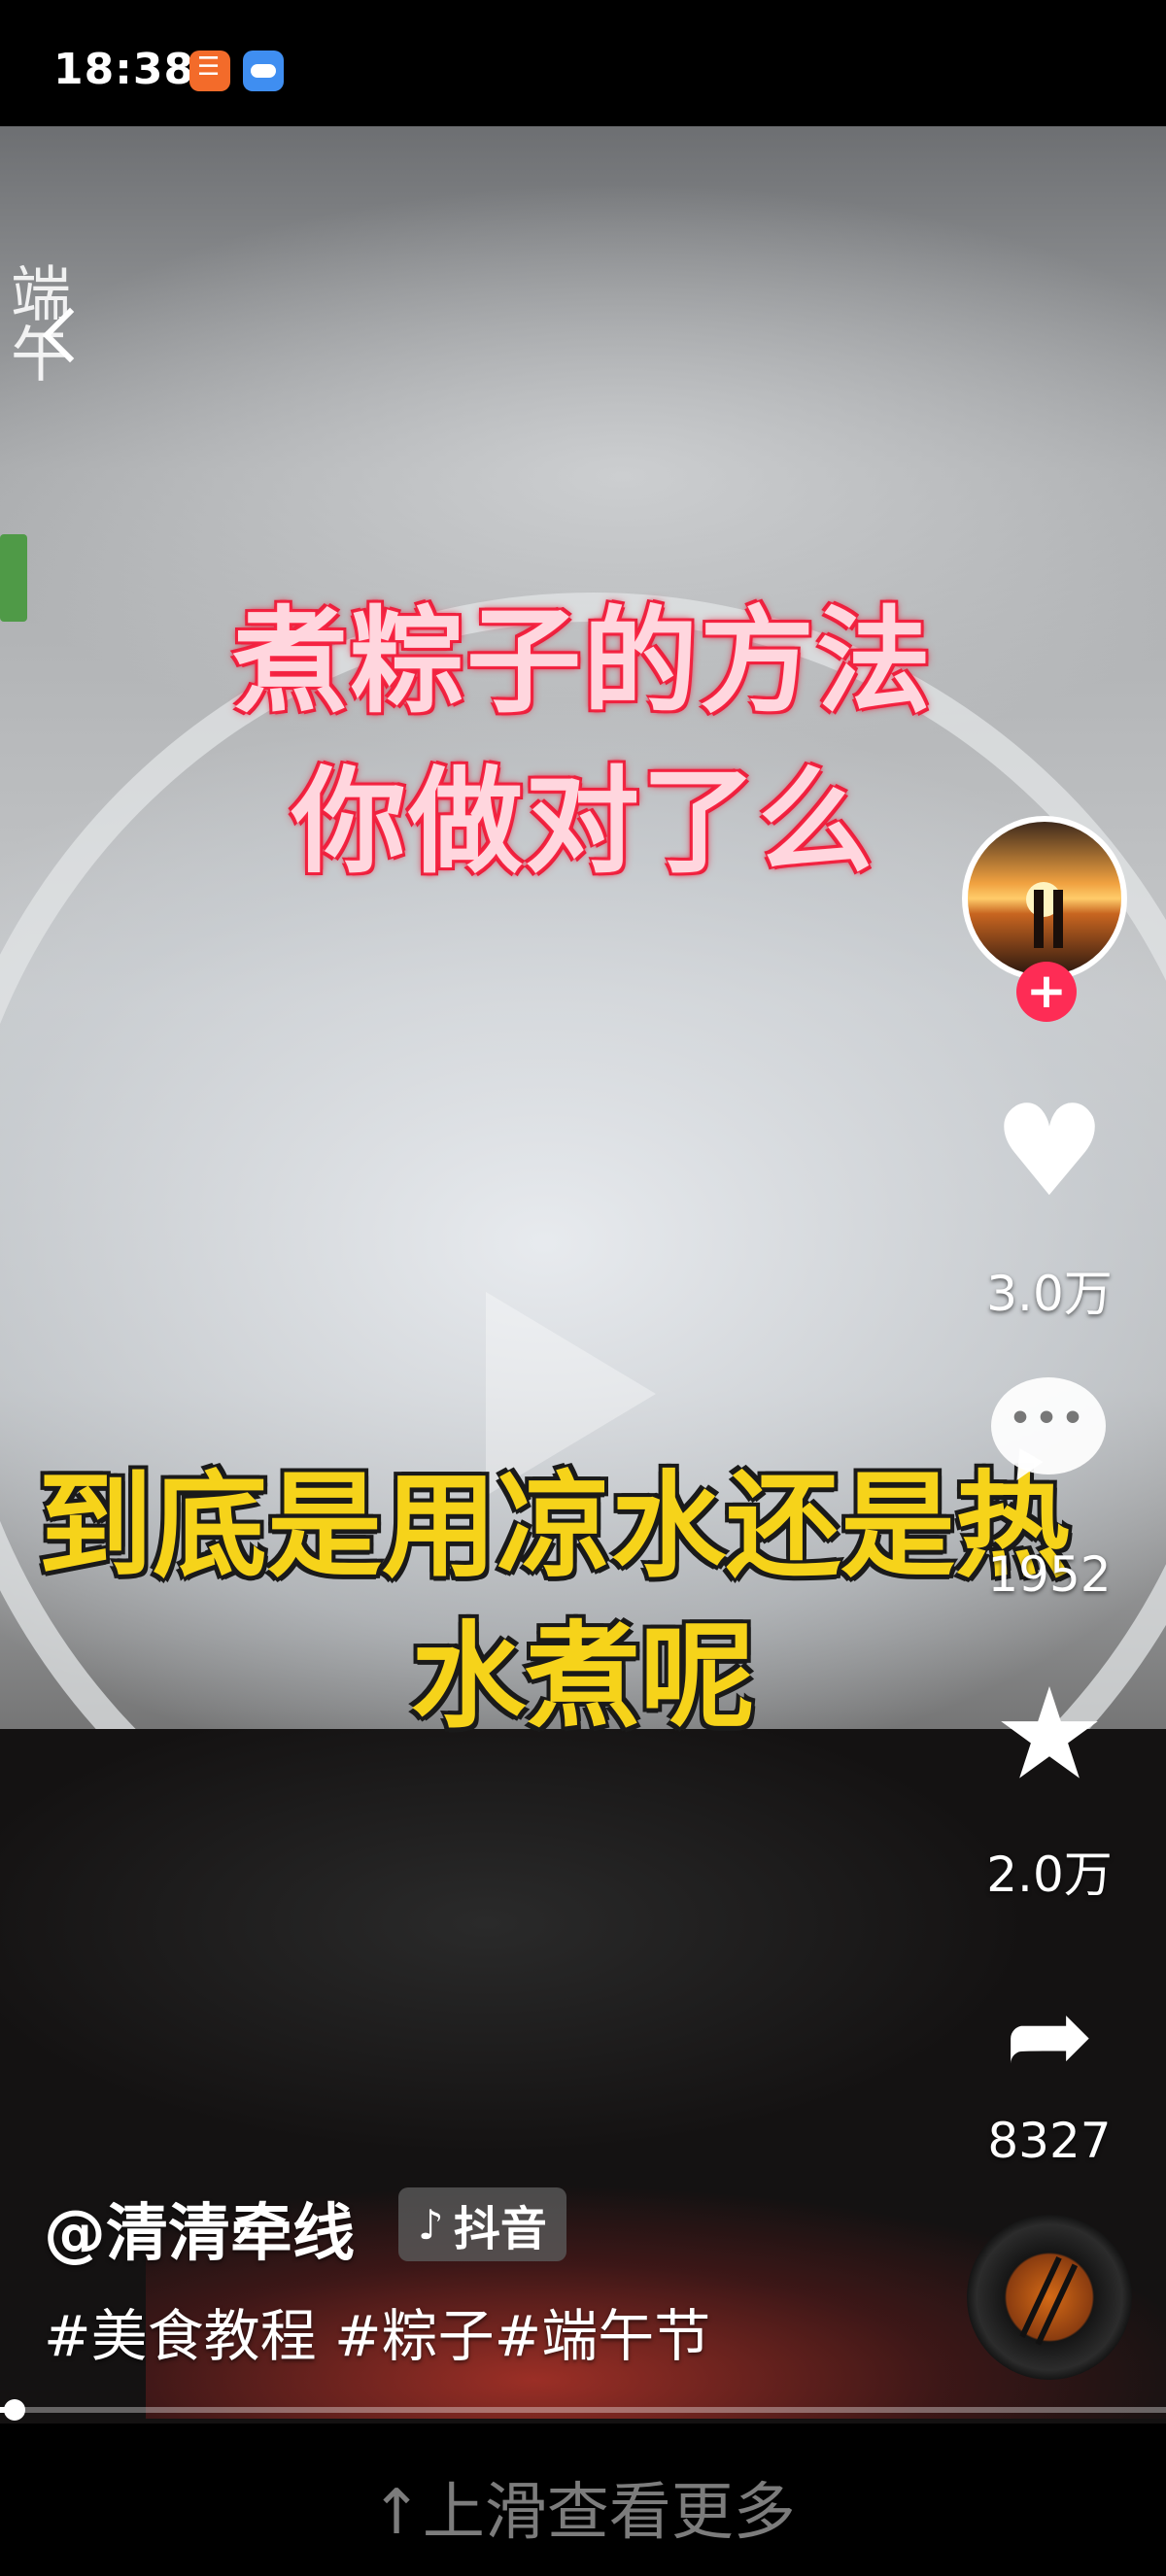 The width and height of the screenshot is (1166, 2576). What do you see at coordinates (1049, 1734) in the screenshot?
I see `favorite-star-icon: ★` at bounding box center [1049, 1734].